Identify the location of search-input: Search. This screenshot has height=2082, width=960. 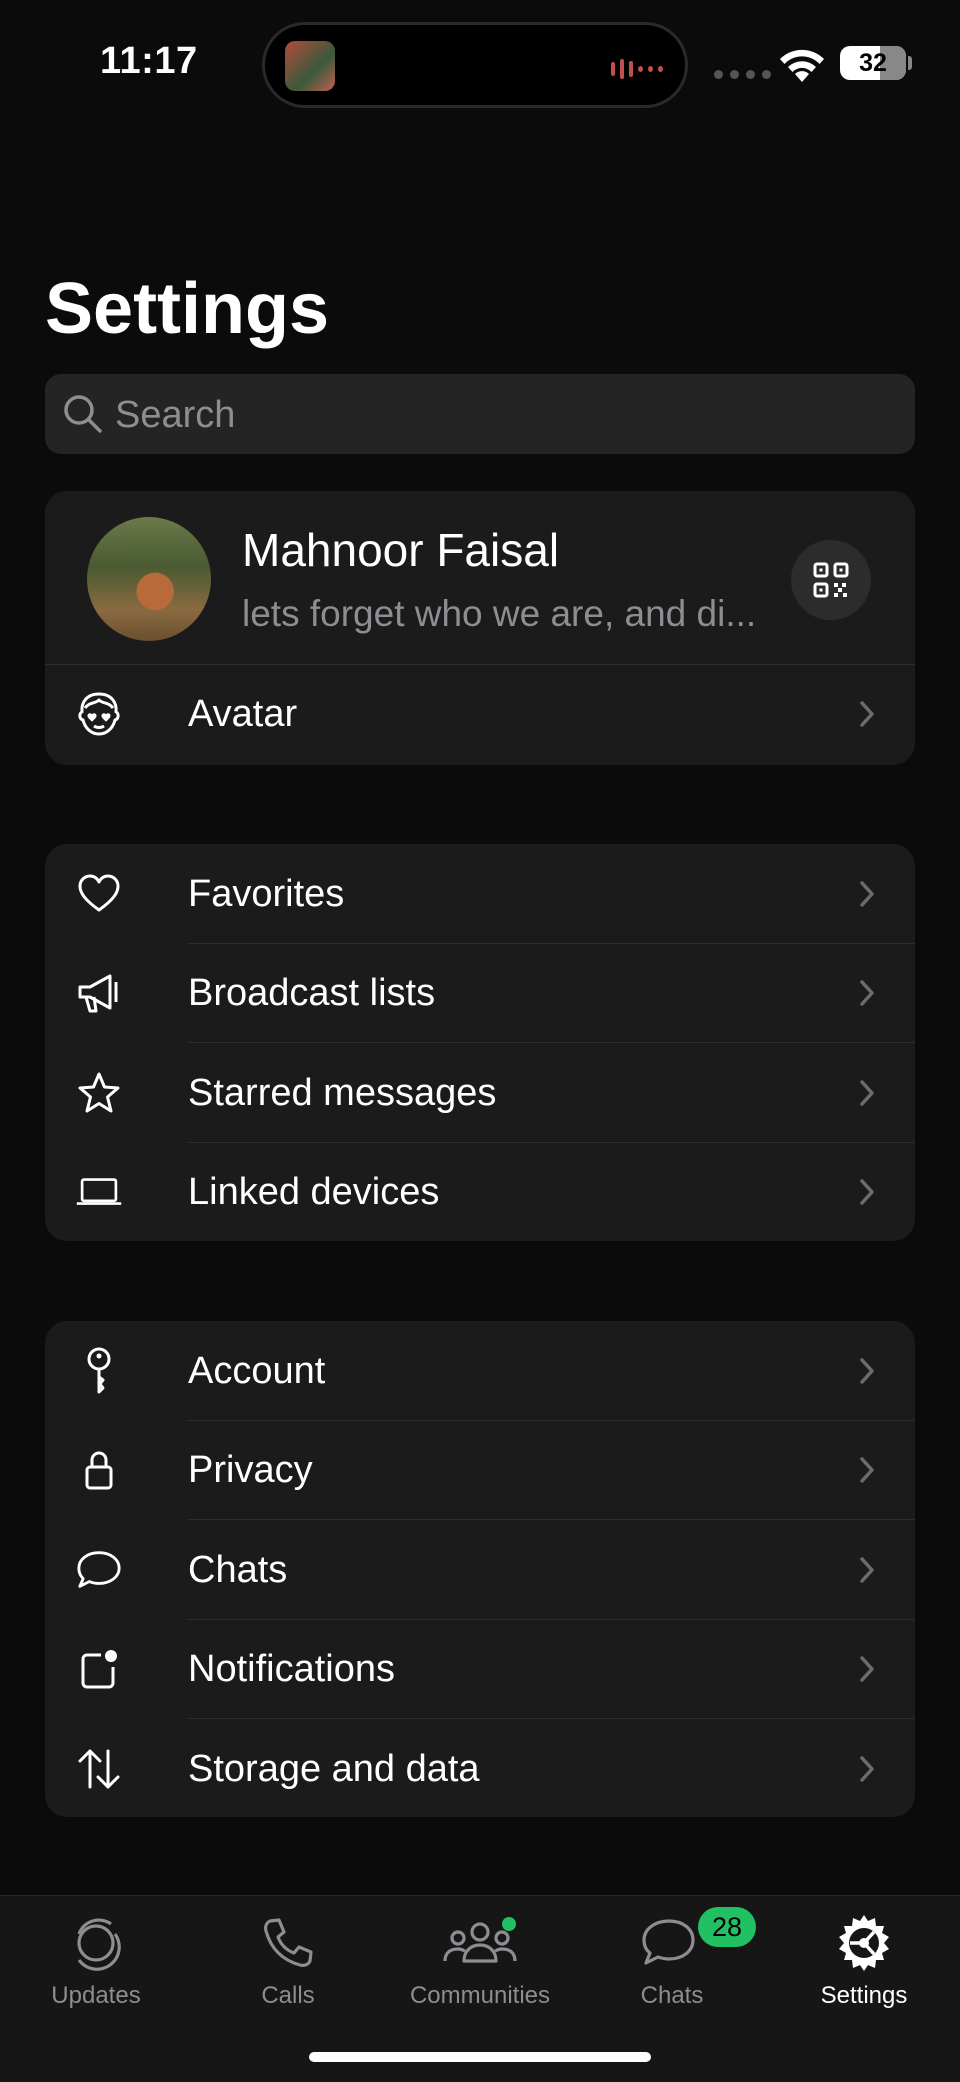
(480, 414).